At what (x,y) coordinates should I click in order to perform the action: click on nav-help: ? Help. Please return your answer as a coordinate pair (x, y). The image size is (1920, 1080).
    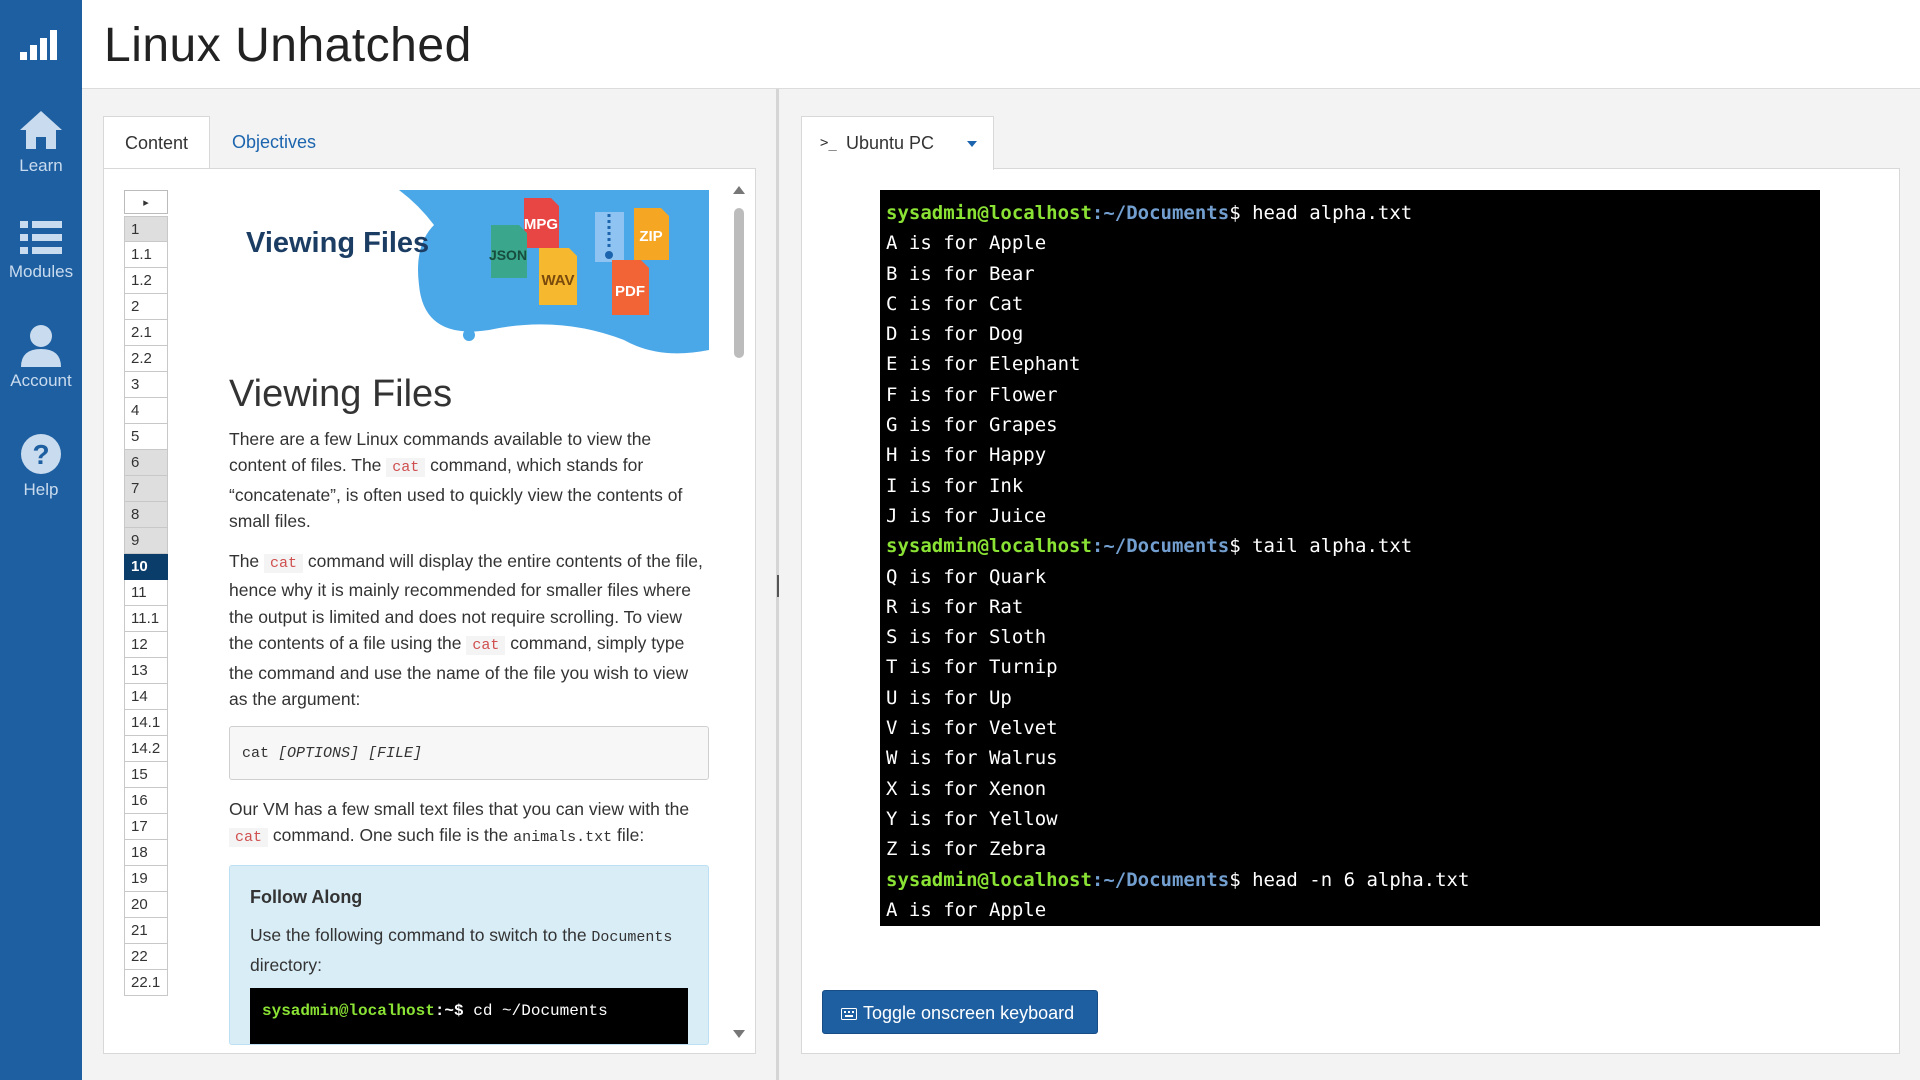
    Looking at the image, I should click on (41, 466).